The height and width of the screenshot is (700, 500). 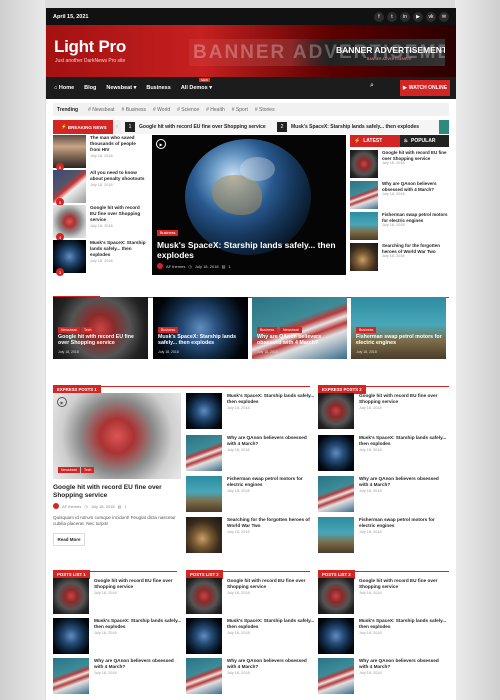 I want to click on trending-tag: # Health, so click(x=215, y=110).